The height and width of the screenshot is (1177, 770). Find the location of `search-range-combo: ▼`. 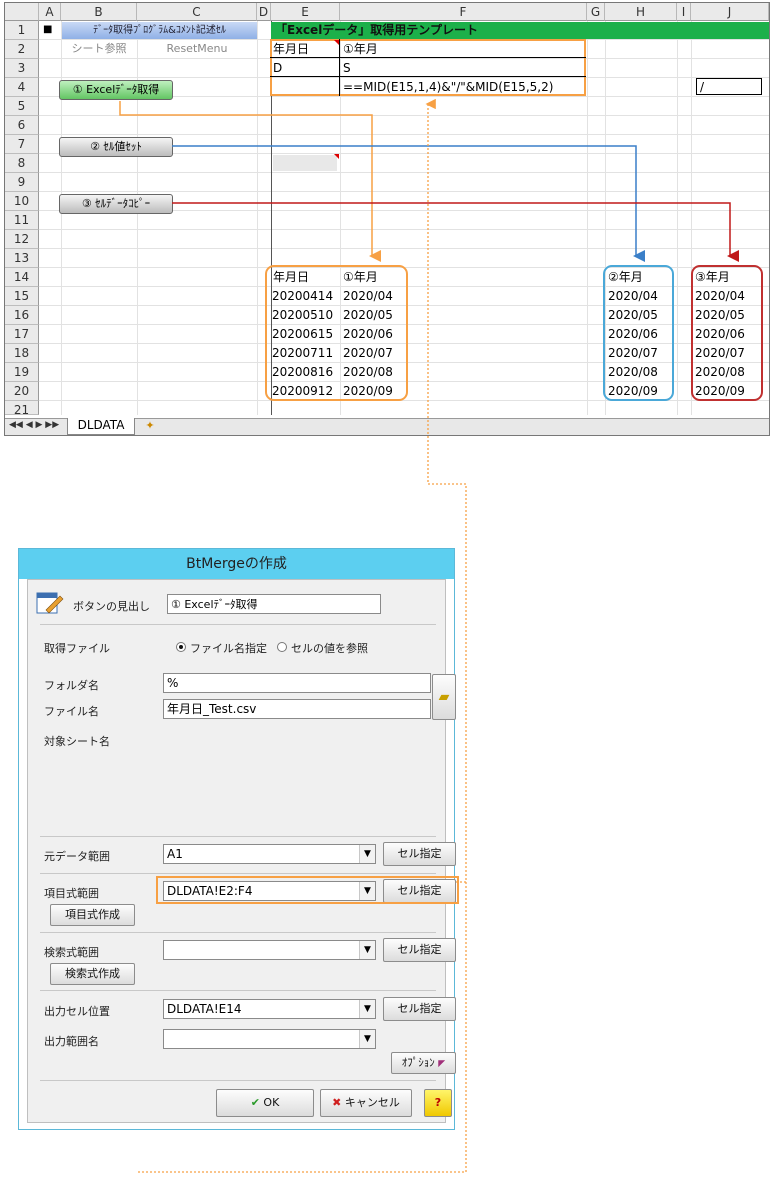

search-range-combo: ▼ is located at coordinates (269, 950).